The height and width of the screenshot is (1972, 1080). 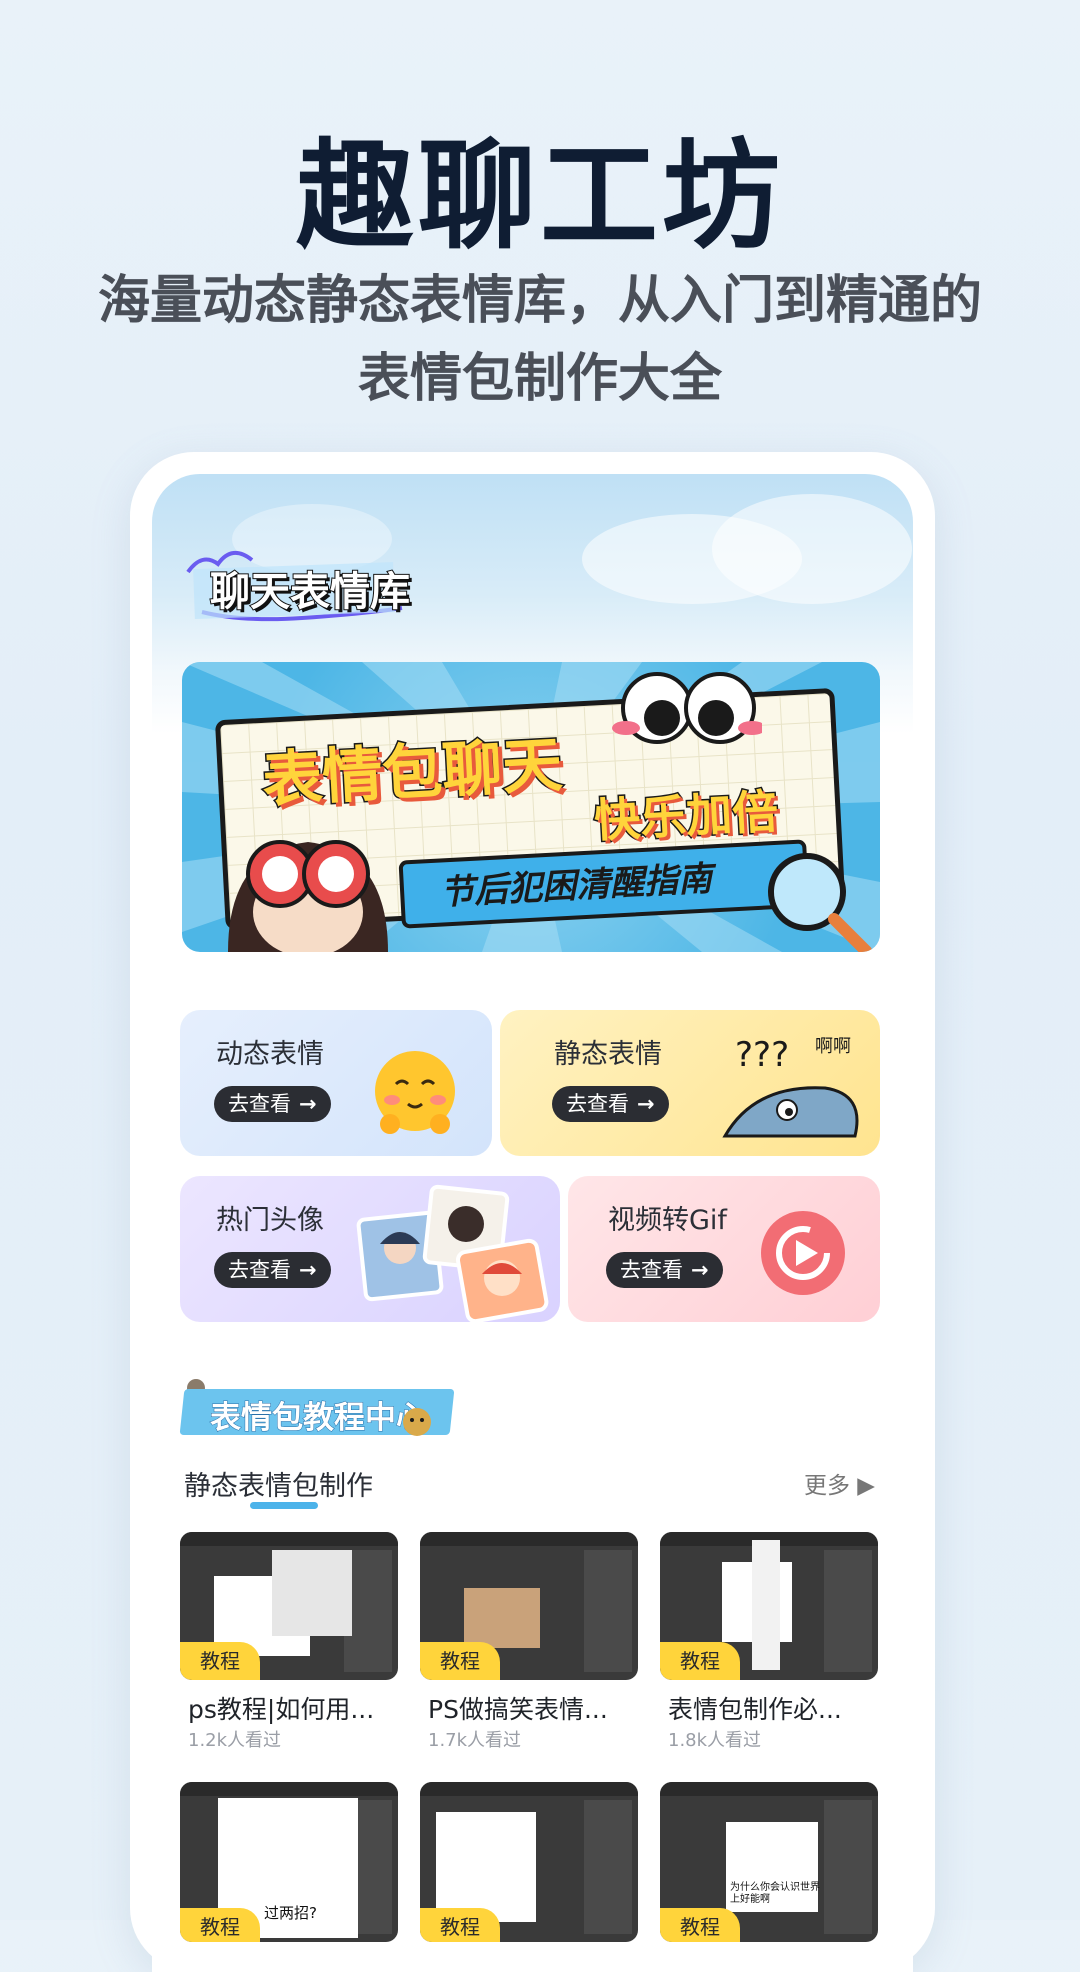 I want to click on promo-banner: 表情包聊天 快乐加倍 节后犯困清醒指南, so click(x=531, y=807).